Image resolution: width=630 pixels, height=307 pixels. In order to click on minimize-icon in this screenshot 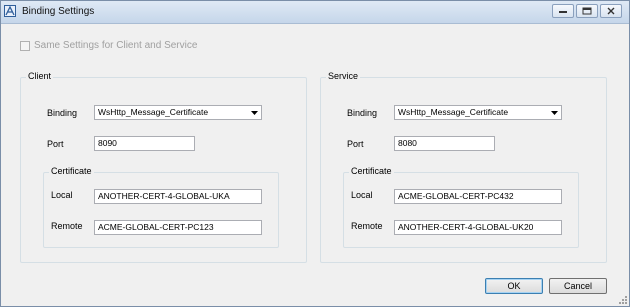, I will do `click(563, 12)`.